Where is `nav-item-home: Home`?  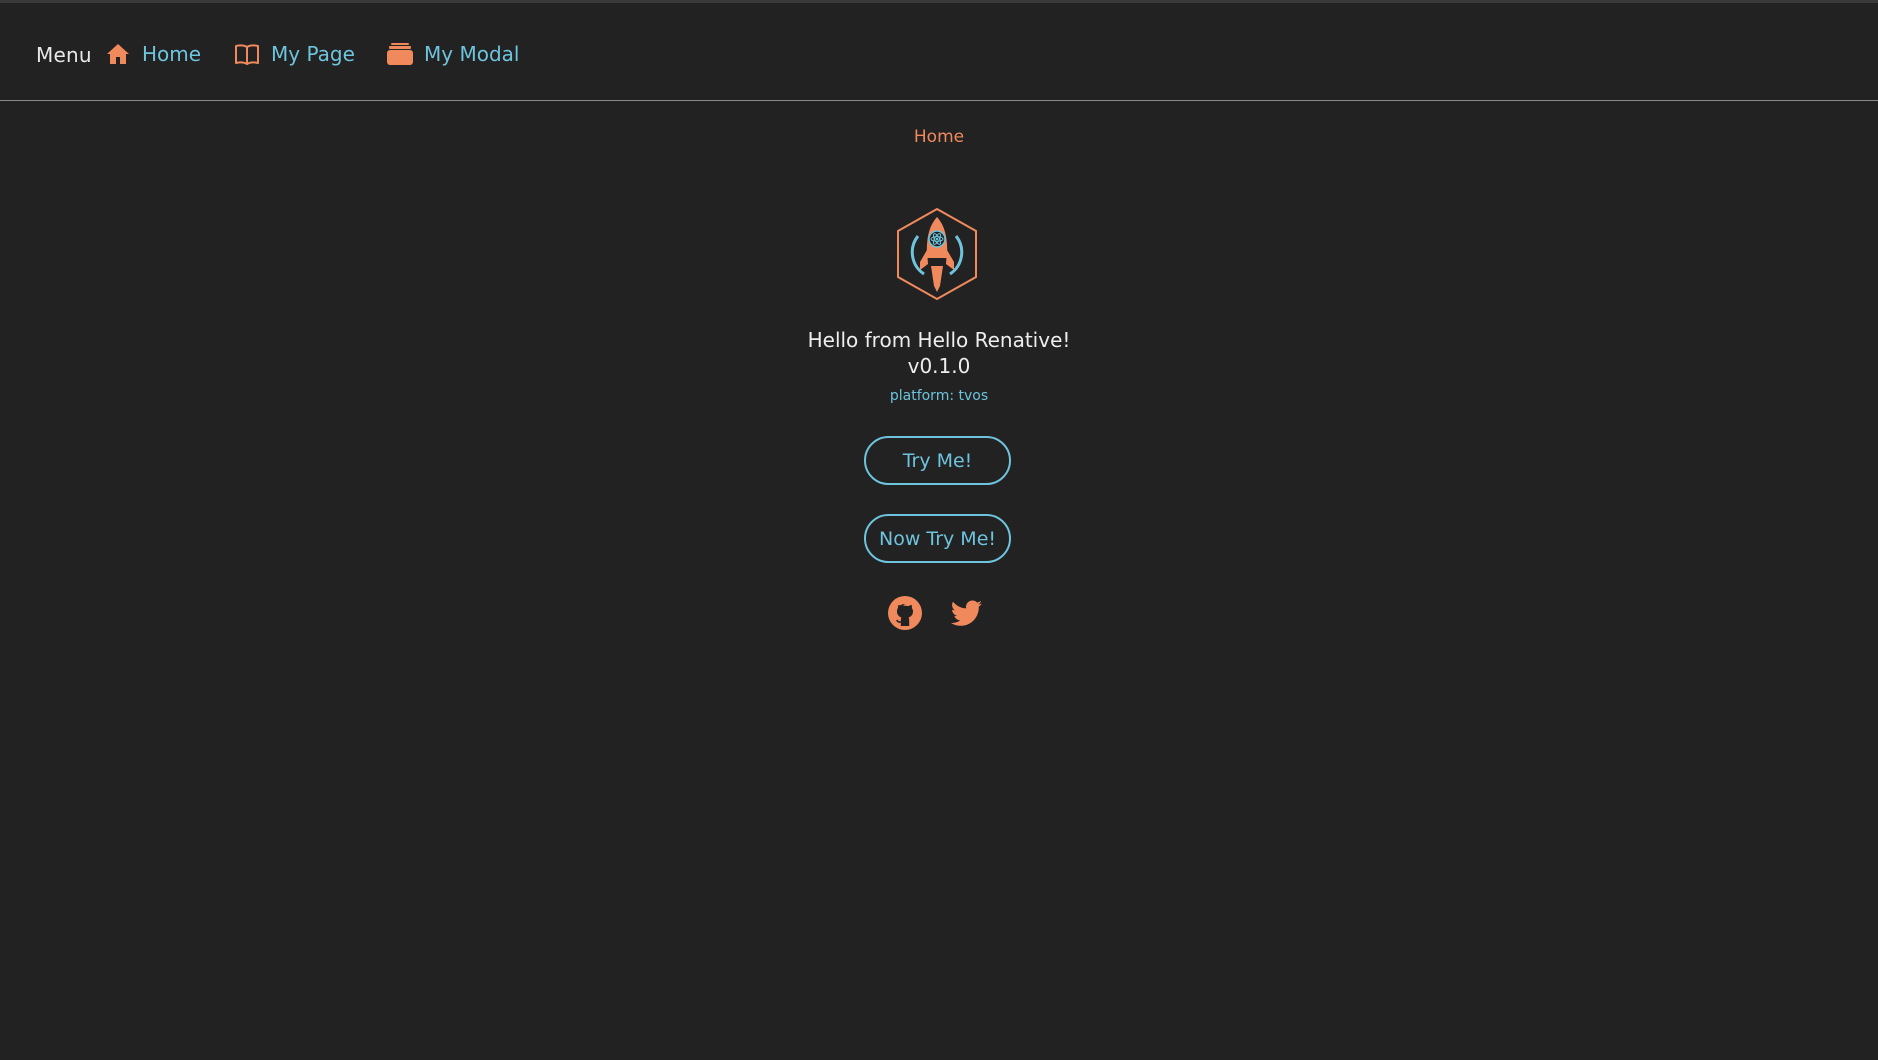
nav-item-home: Home is located at coordinates (152, 54).